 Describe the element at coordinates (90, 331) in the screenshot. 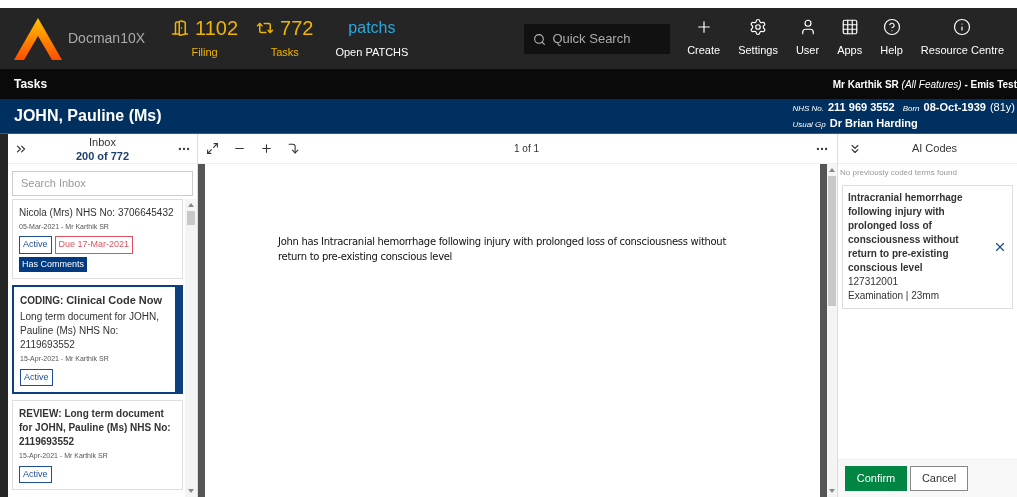

I see `card-text: Long term document for JOHN, Pauline (Ms) NHS No: 2119693552` at that location.